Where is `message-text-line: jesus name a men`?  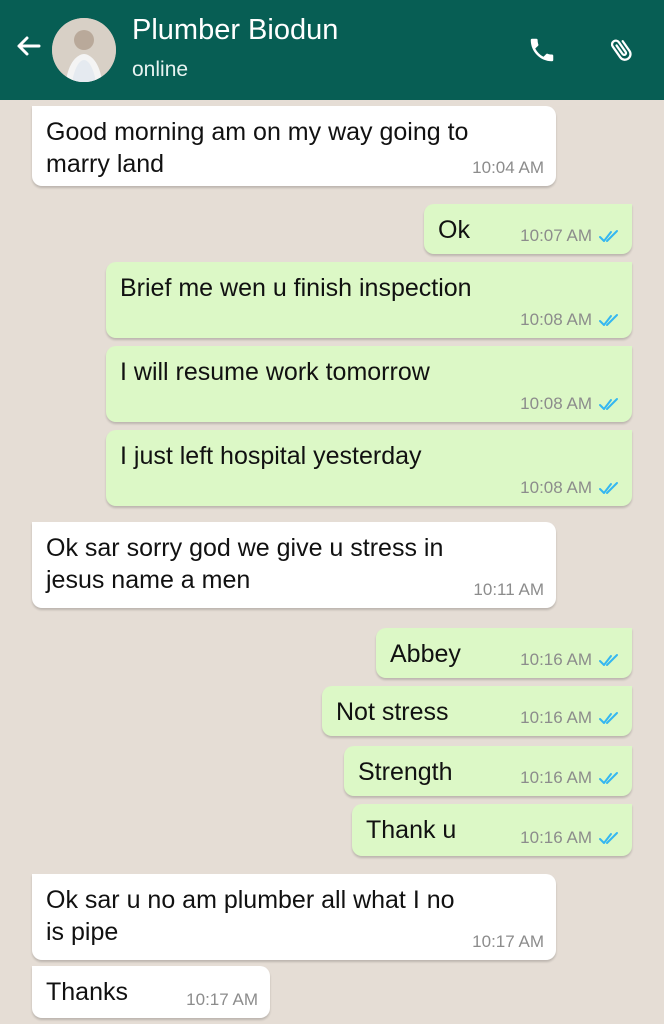
message-text-line: jesus name a men is located at coordinates (148, 580).